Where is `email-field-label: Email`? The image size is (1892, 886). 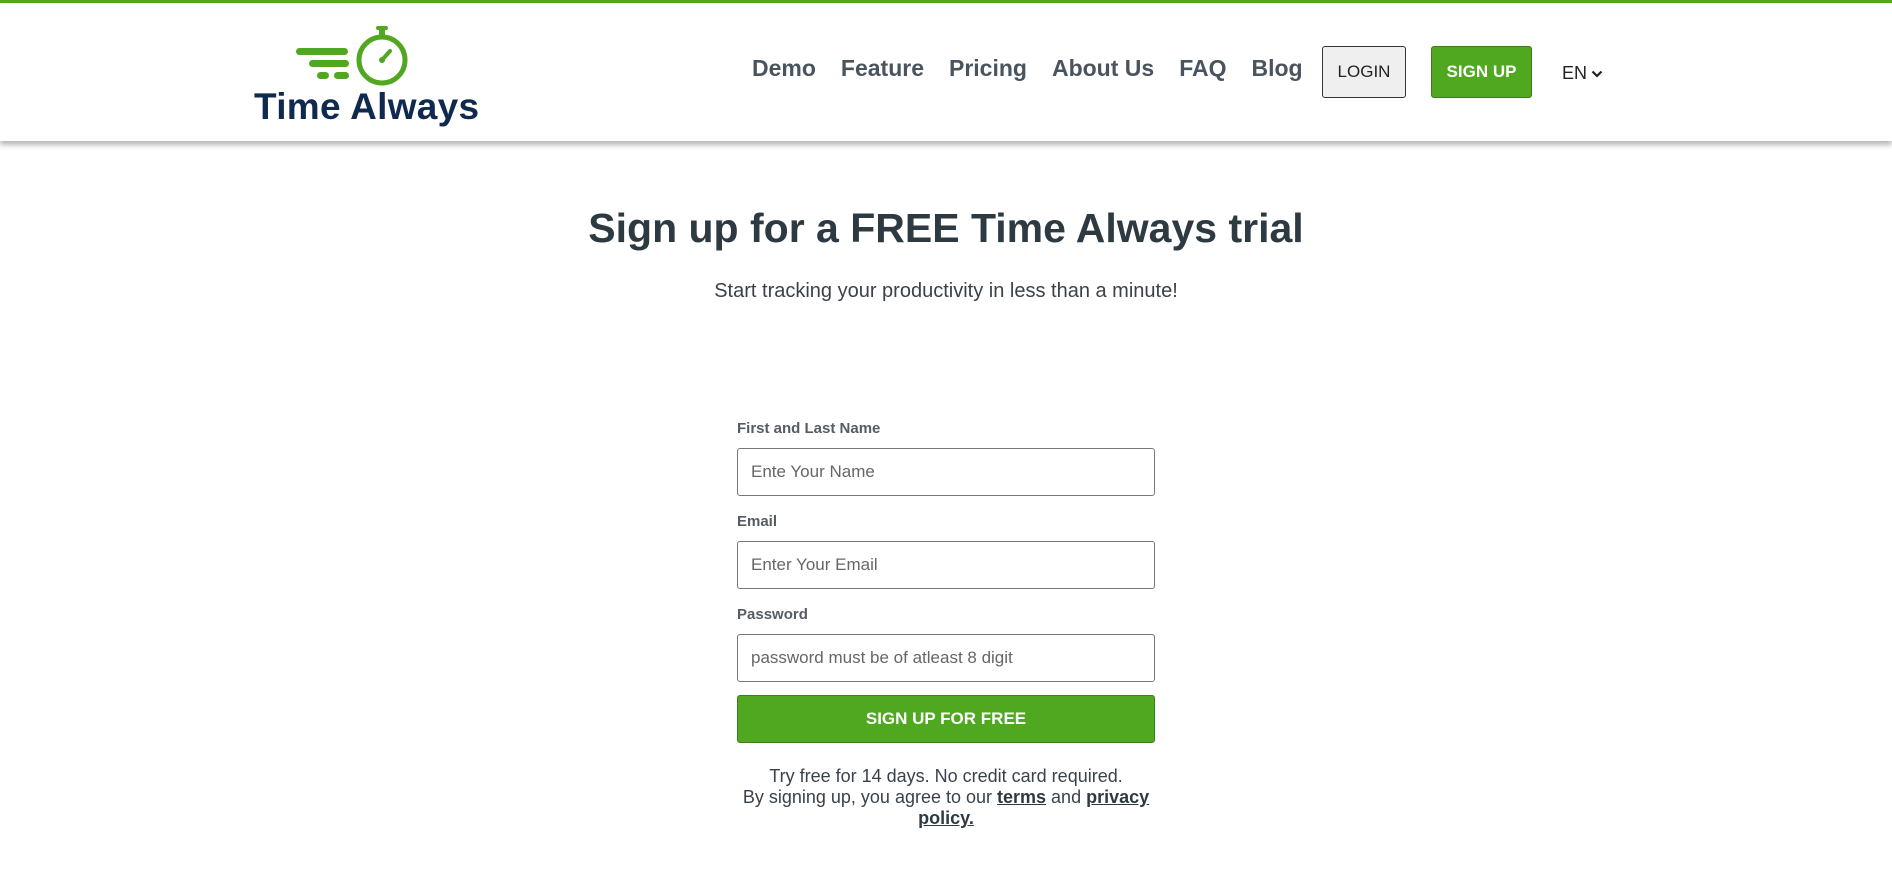
email-field-label: Email is located at coordinates (757, 521).